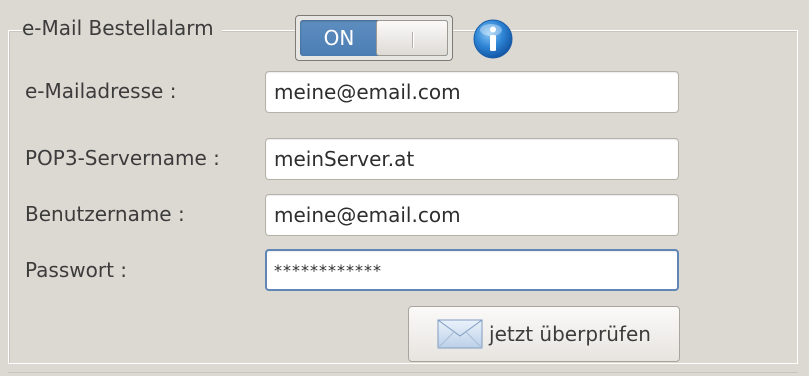  I want to click on toggle-track: ON, so click(374, 38).